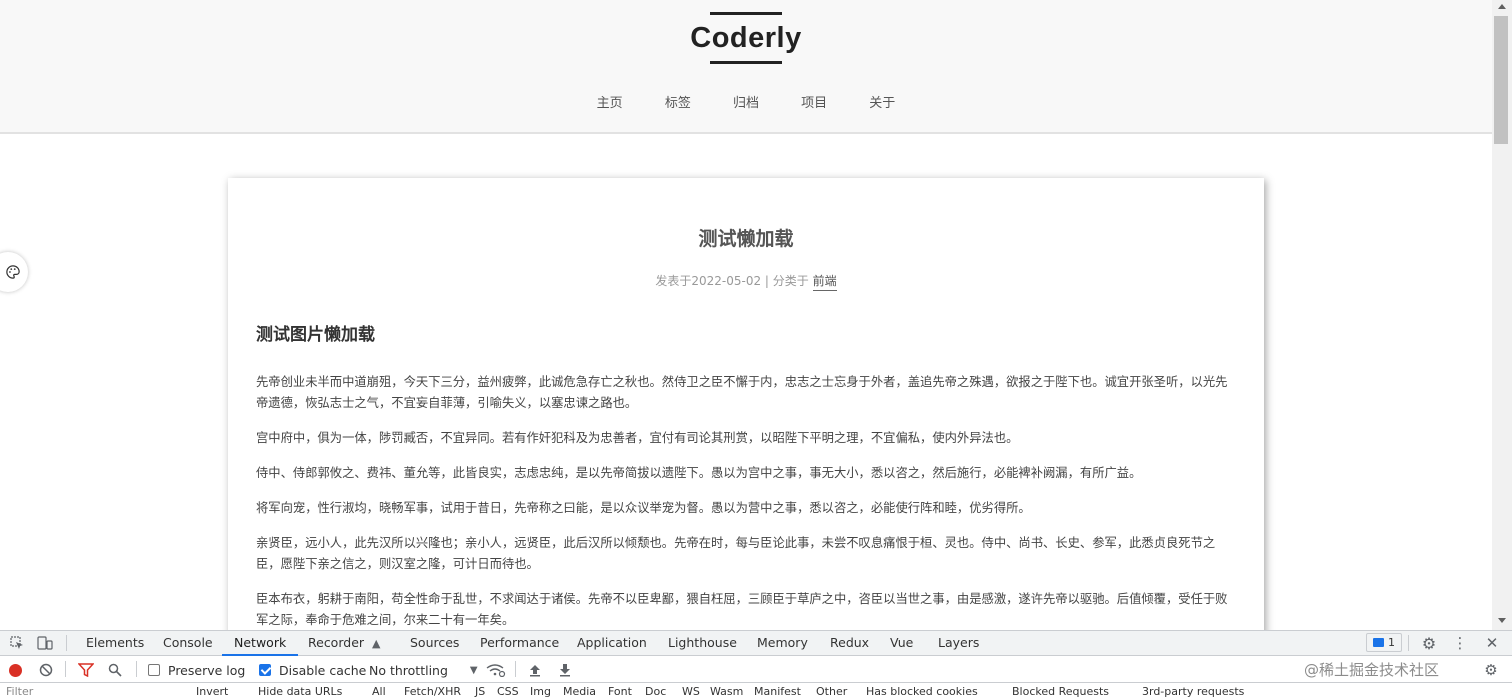 This screenshot has width=1512, height=697. What do you see at coordinates (678, 101) in the screenshot?
I see `nav-tags: 标签` at bounding box center [678, 101].